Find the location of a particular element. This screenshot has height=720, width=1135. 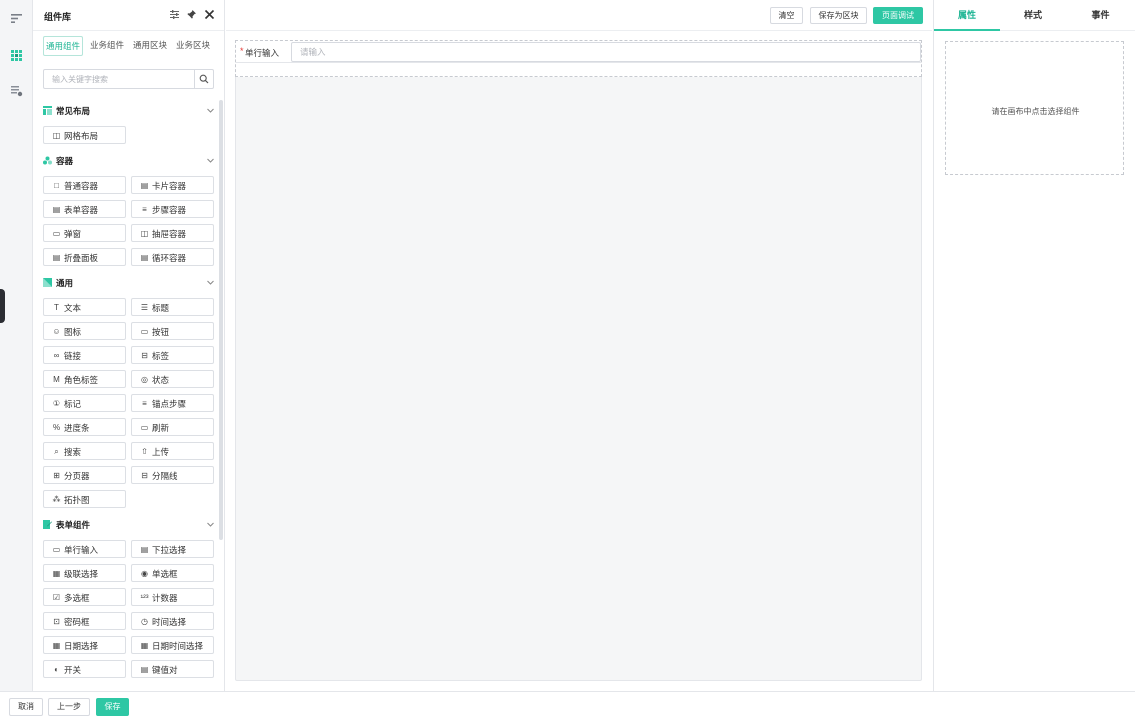

component-item: ▭ 单行输入 is located at coordinates (84, 549).